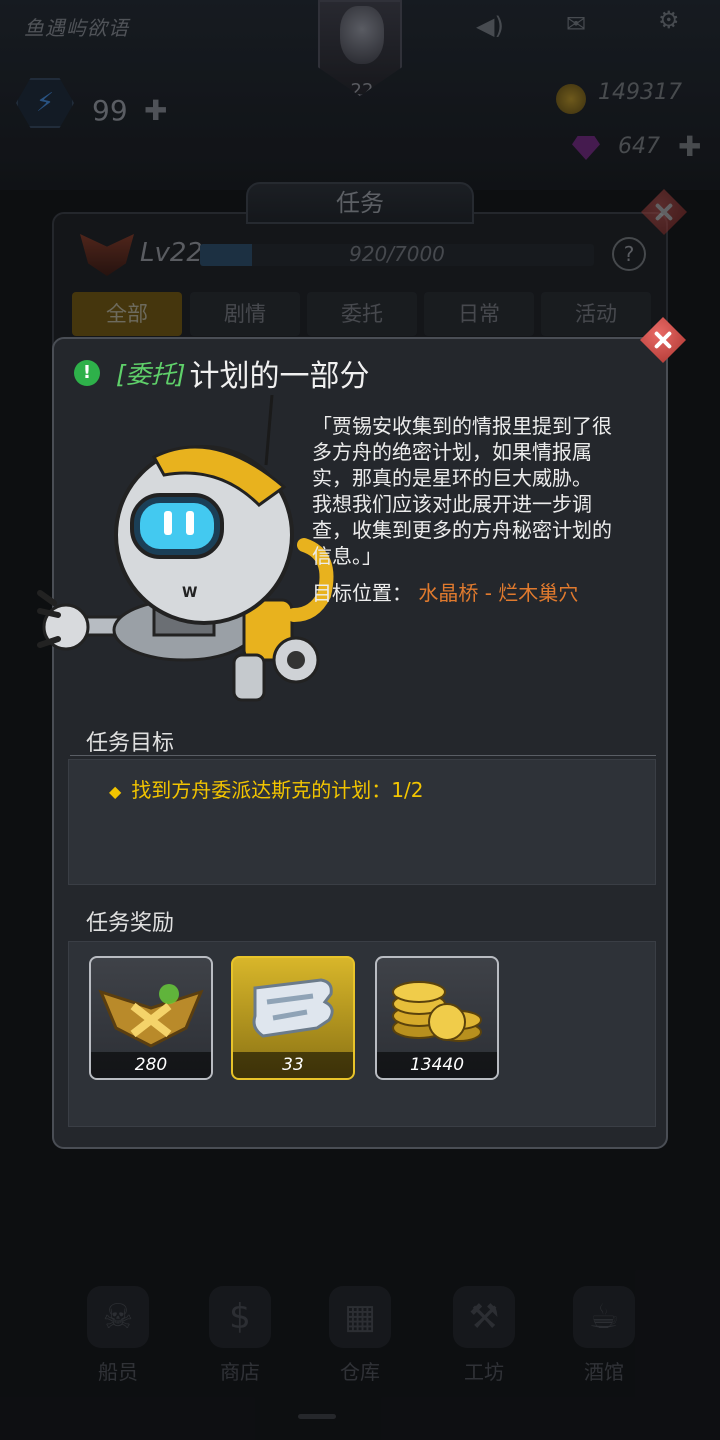  I want to click on target-label: 目标位置：, so click(362, 593).